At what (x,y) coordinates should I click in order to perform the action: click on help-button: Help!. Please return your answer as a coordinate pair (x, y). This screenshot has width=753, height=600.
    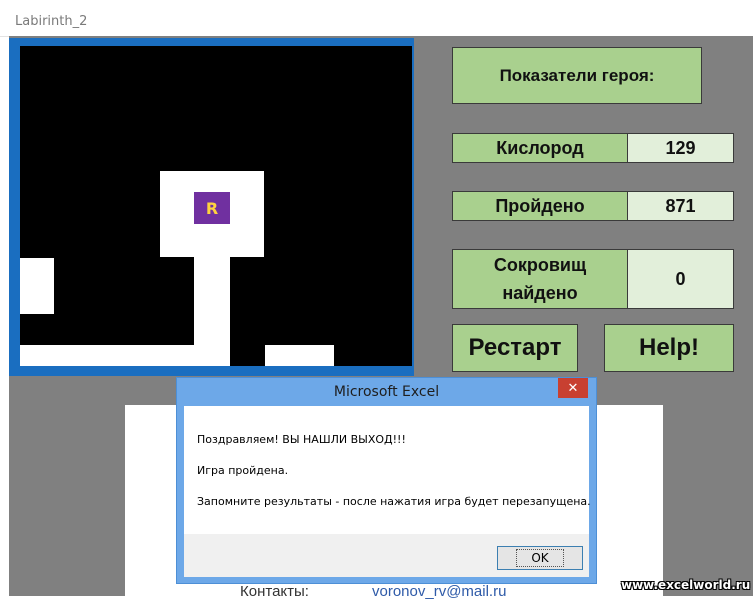
    Looking at the image, I should click on (669, 348).